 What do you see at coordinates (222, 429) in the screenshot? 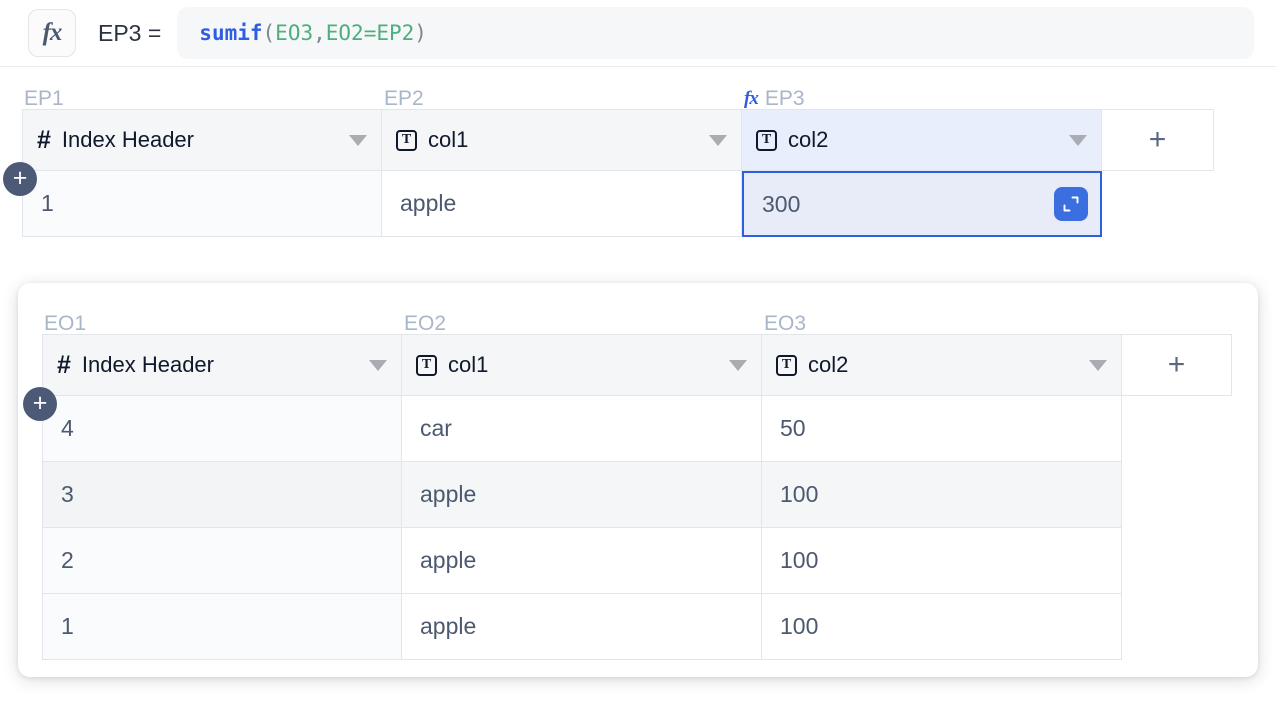
I see `cell-index: 4` at bounding box center [222, 429].